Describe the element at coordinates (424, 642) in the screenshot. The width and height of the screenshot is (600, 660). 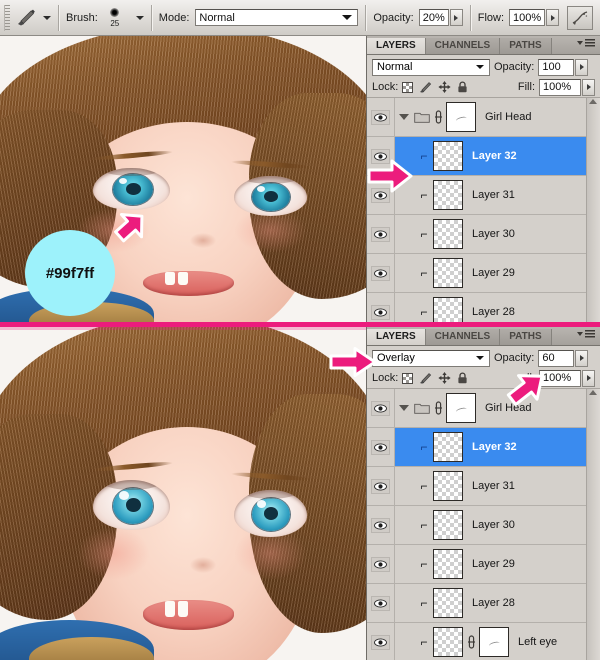
I see `clipping-mask-arrow-icon: ⌐` at that location.